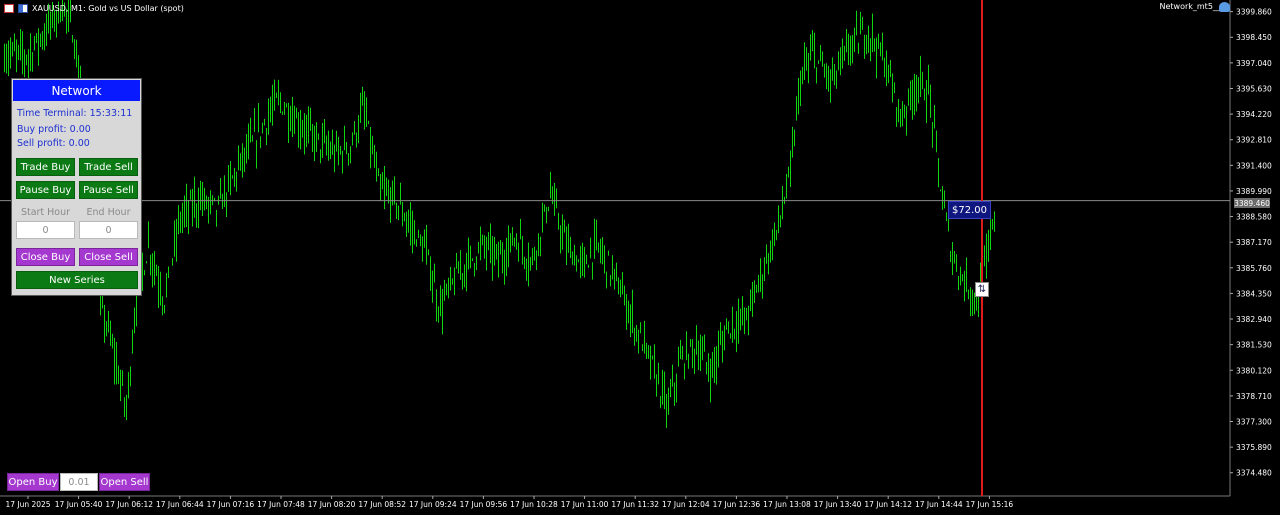 Image resolution: width=1280 pixels, height=515 pixels. I want to click on y-tick-label: 3387.170, so click(1254, 242).